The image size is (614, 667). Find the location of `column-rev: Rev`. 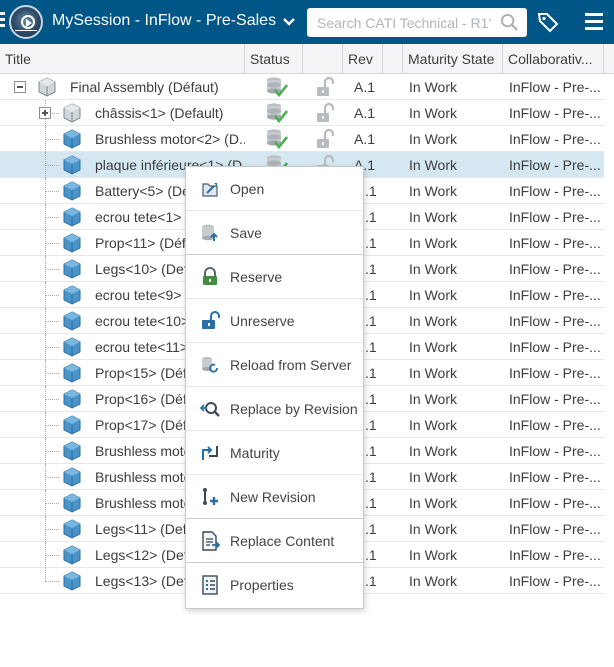

column-rev: Rev is located at coordinates (363, 59).